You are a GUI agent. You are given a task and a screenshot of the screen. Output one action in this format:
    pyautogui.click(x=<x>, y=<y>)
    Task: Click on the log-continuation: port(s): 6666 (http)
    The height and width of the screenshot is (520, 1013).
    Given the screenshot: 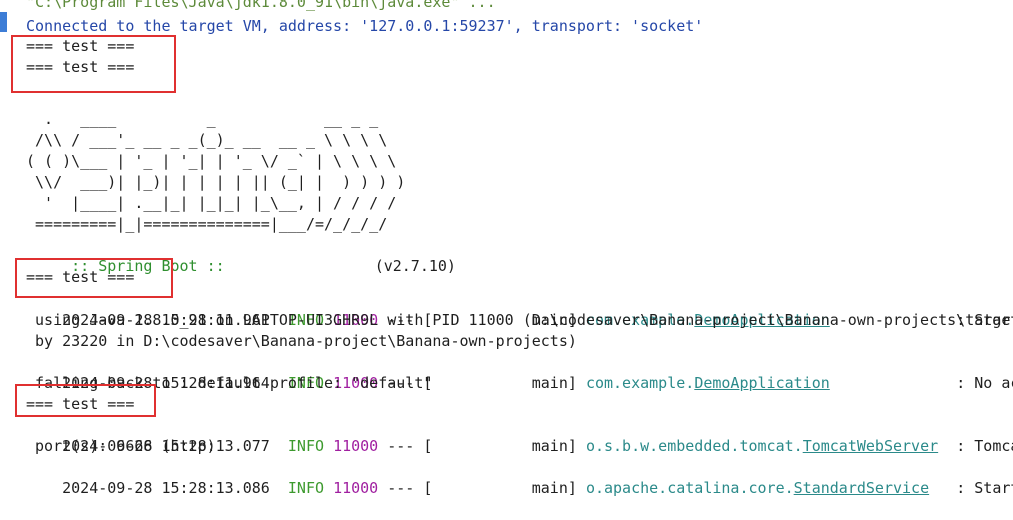 What is the action you would take?
    pyautogui.click(x=121, y=446)
    